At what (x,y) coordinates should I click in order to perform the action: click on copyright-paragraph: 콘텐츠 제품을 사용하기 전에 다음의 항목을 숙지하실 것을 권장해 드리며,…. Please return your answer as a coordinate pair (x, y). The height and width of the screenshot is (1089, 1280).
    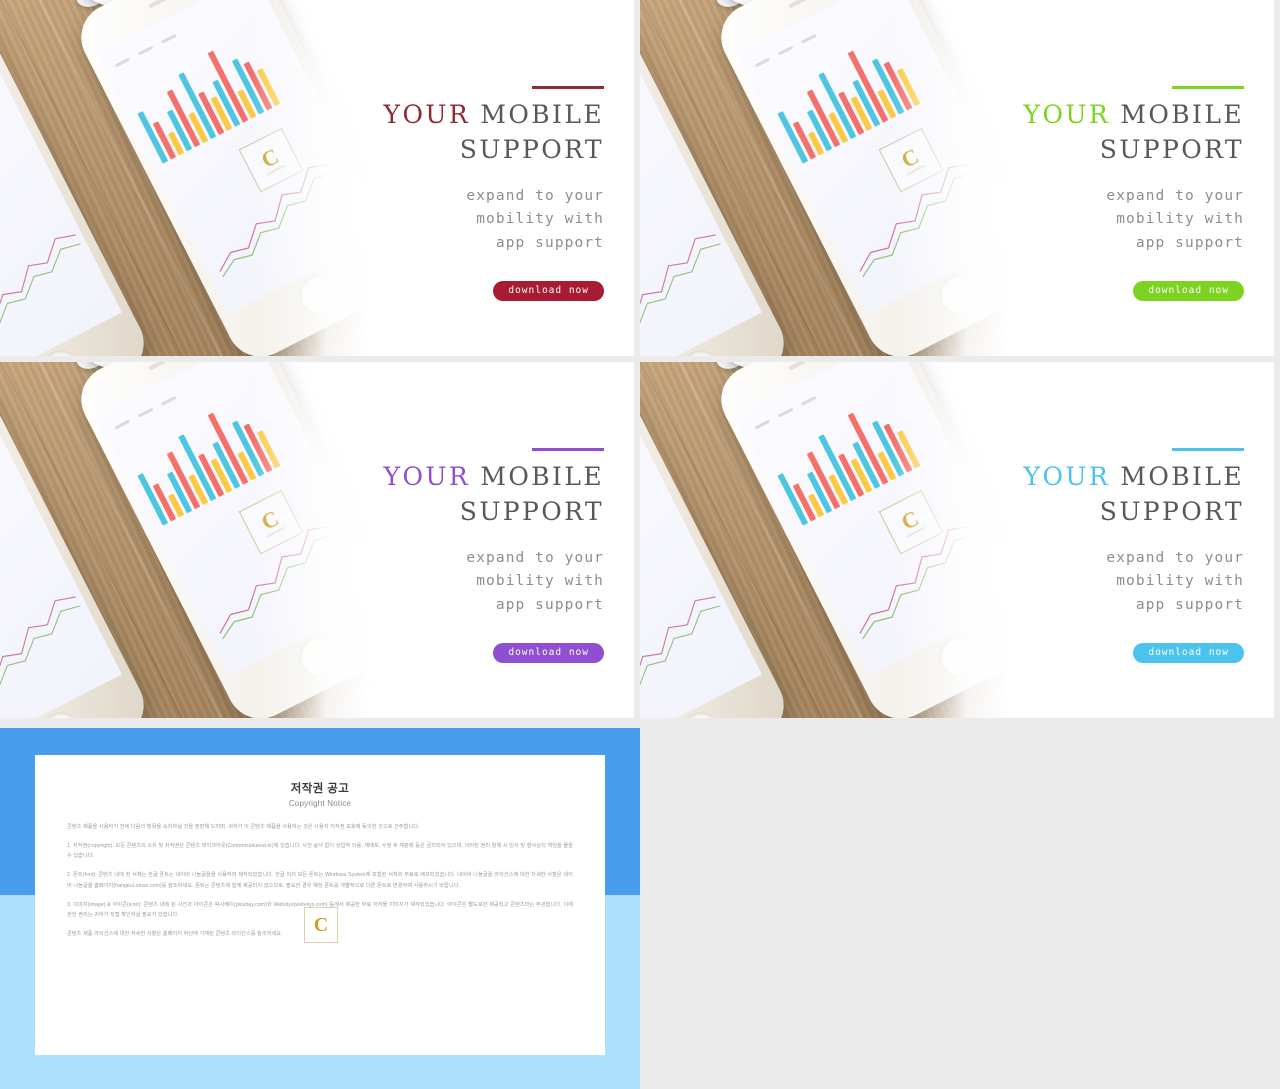
    Looking at the image, I should click on (243, 827).